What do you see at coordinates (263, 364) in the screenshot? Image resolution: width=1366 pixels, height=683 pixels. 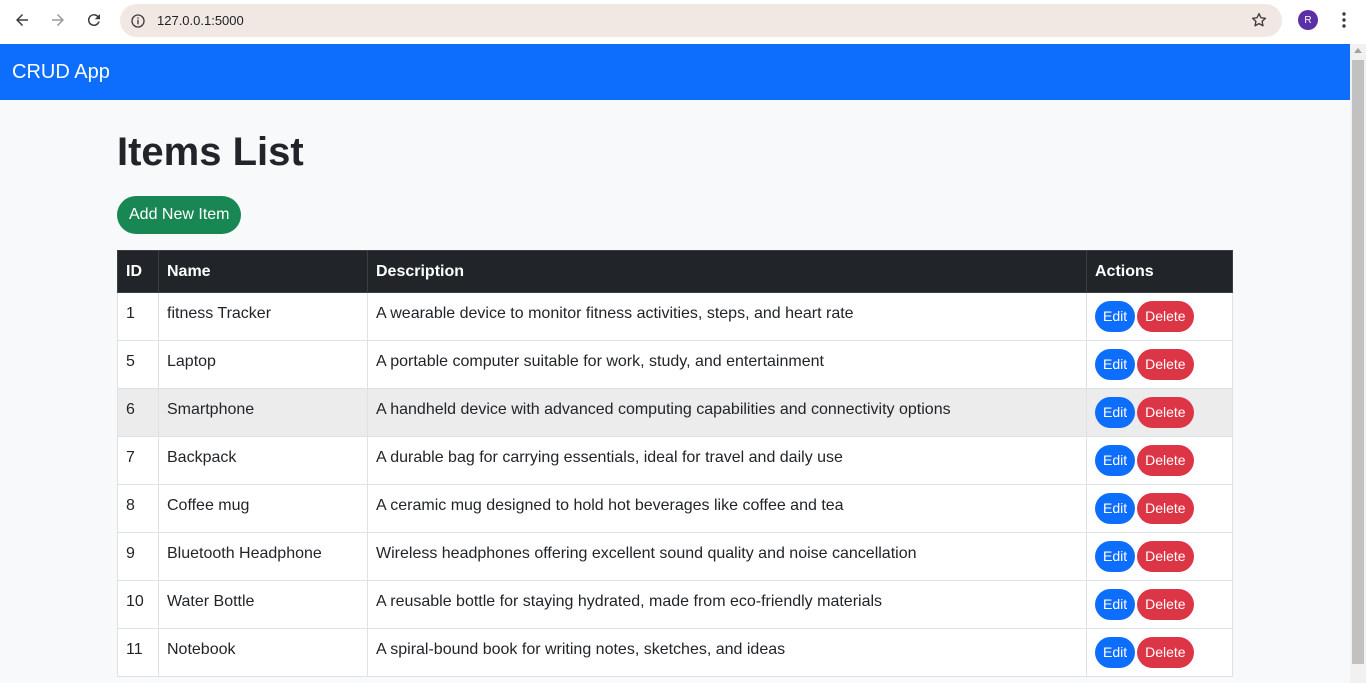 I see `cell-name: Laptop` at bounding box center [263, 364].